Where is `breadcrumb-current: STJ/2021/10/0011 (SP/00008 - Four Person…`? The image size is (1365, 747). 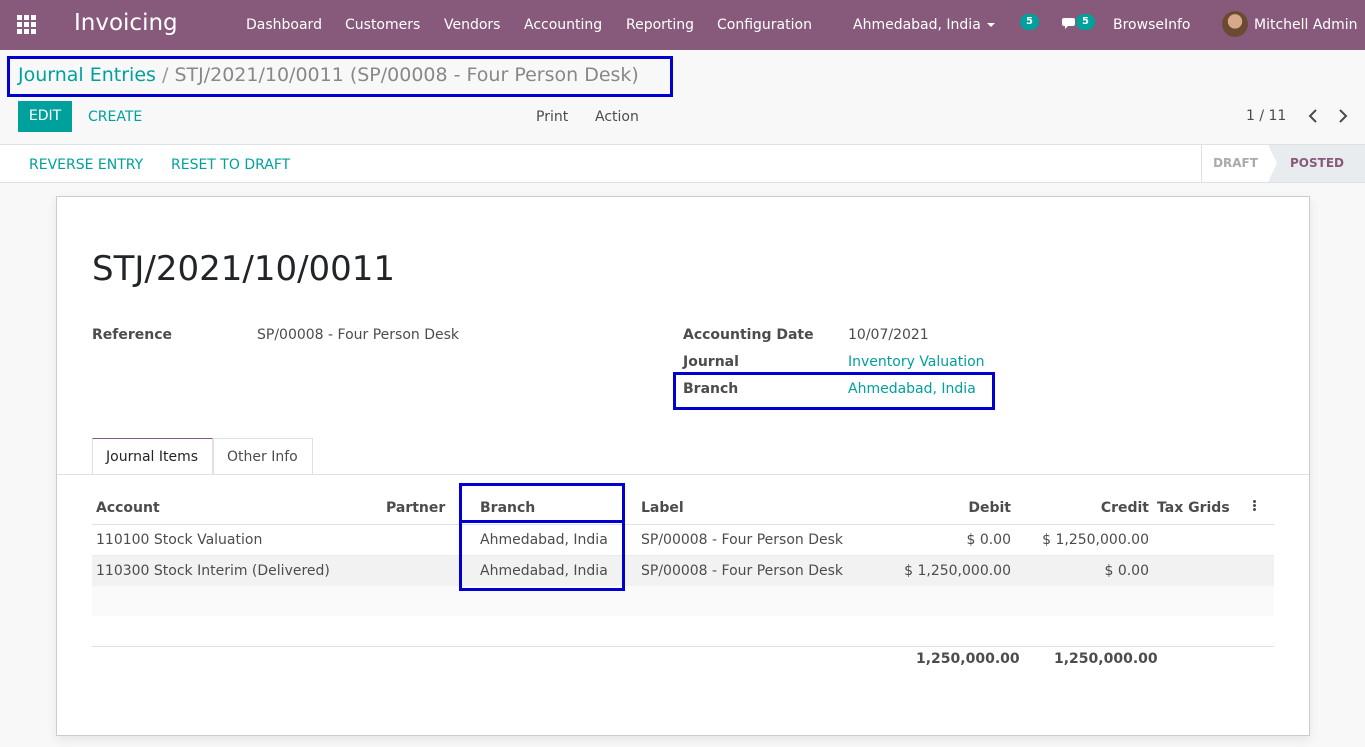
breadcrumb-current: STJ/2021/10/0011 (SP/00008 - Four Person… is located at coordinates (406, 75).